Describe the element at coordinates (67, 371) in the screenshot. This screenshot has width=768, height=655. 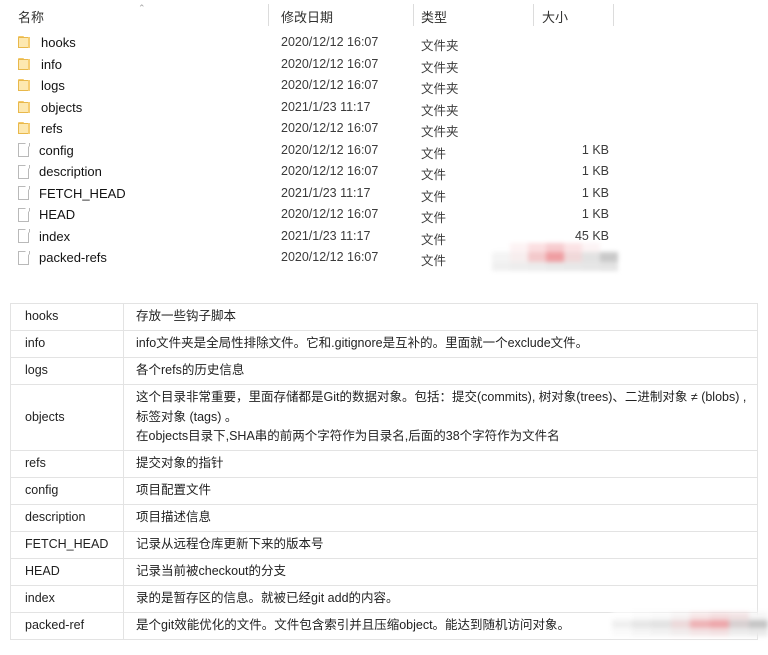
I see `description-key-cell: logs` at that location.